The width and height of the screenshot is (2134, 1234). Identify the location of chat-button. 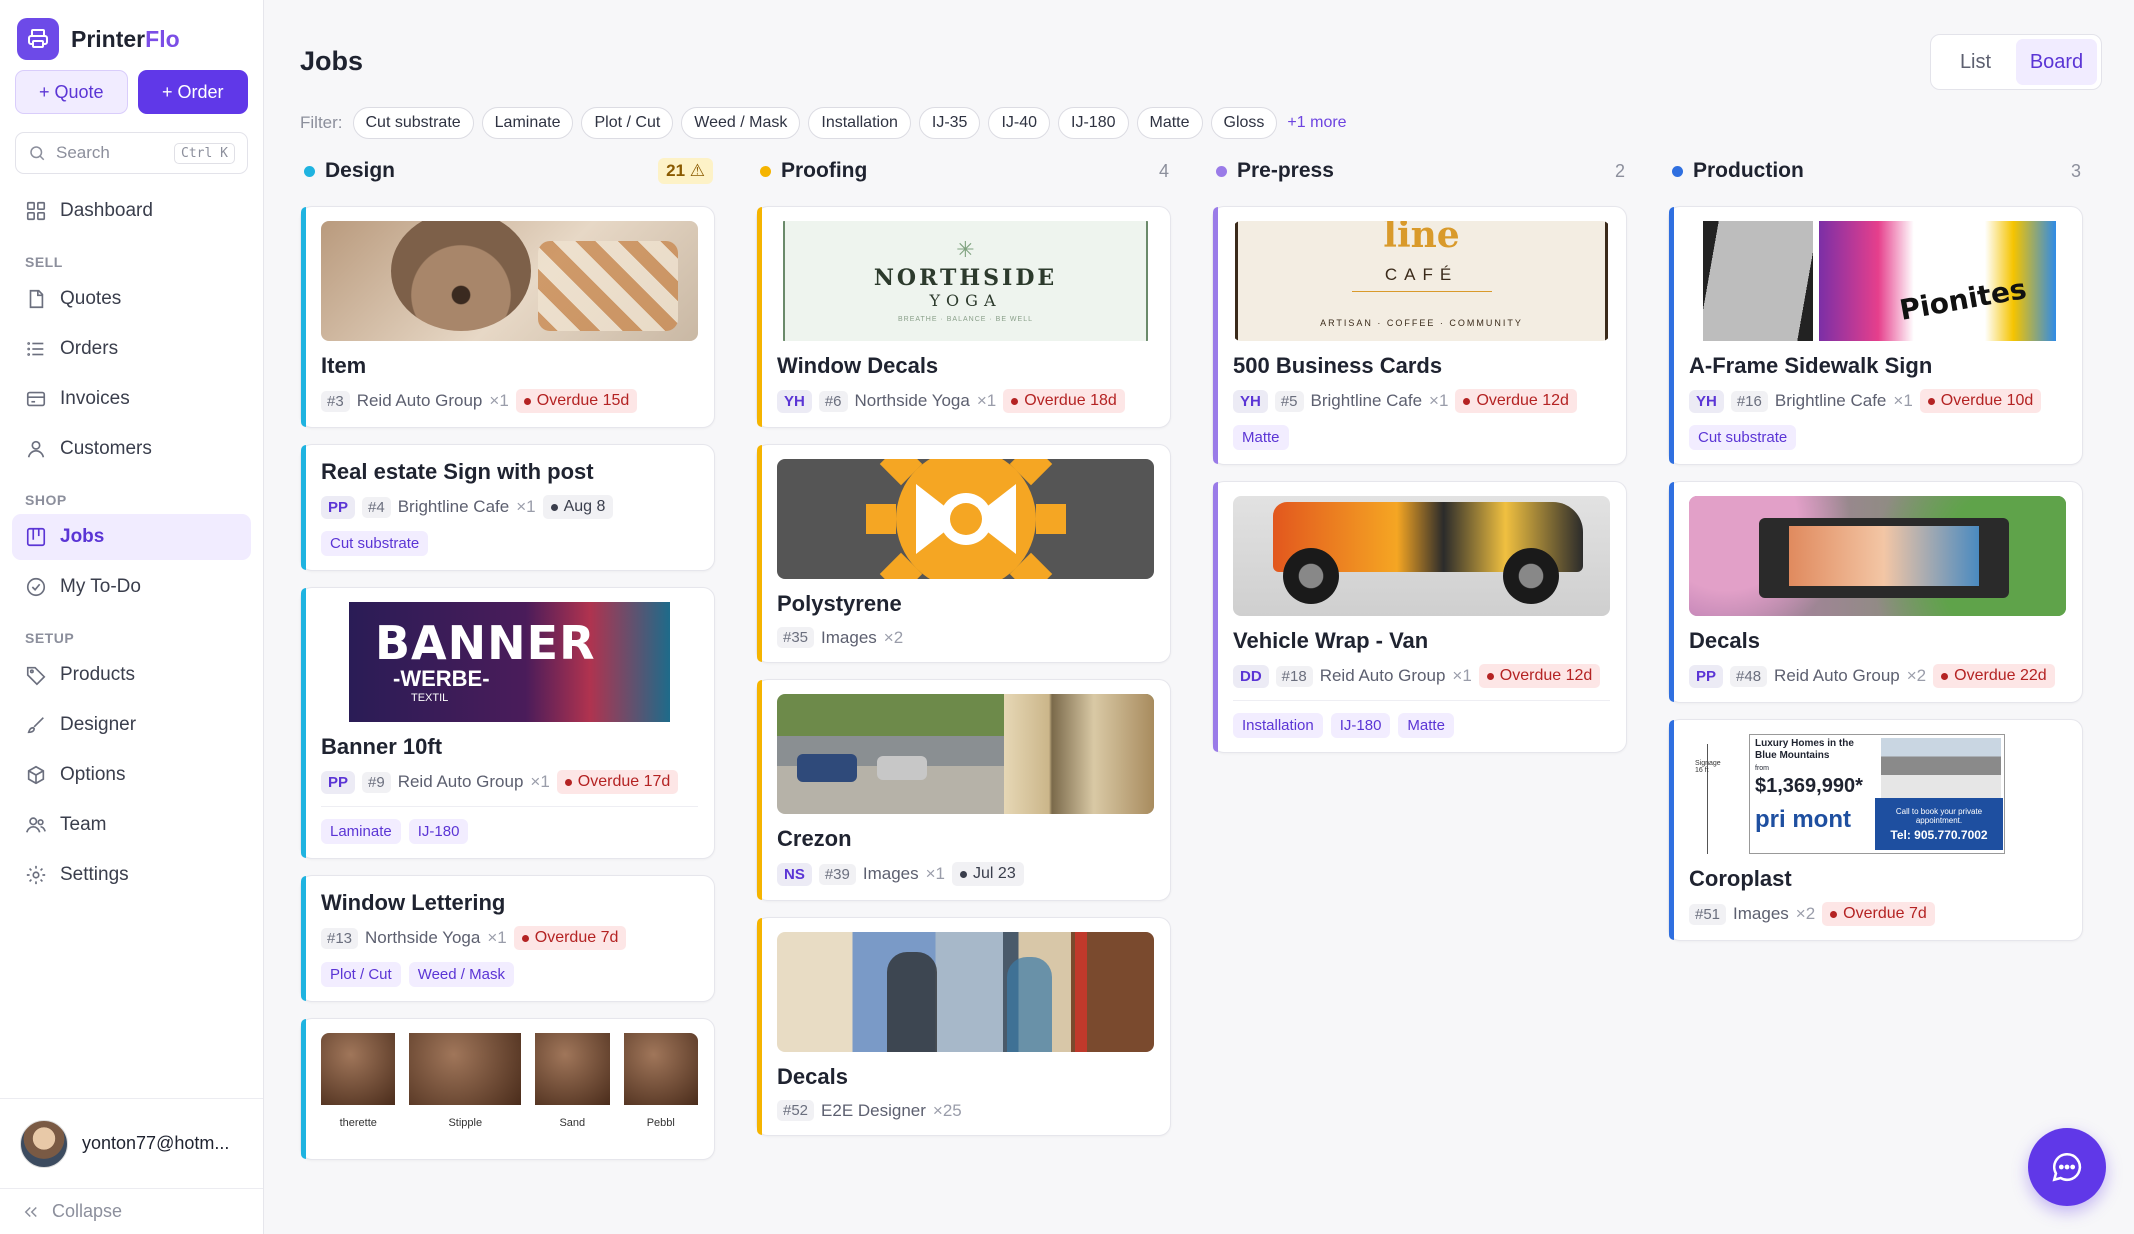
(2067, 1167).